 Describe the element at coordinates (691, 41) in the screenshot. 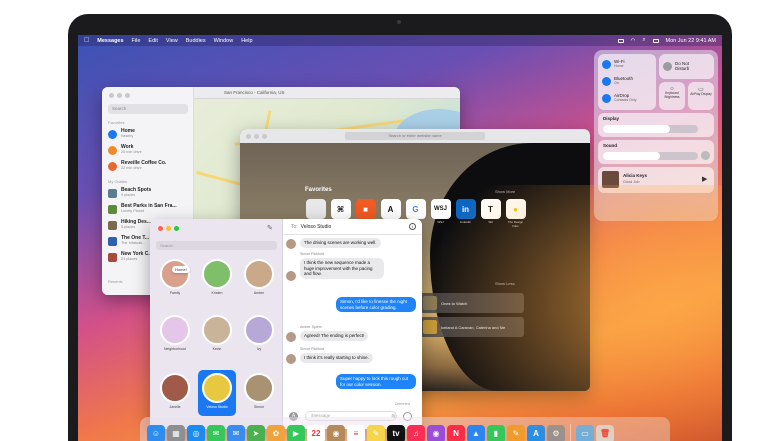

I see `menu-date-time: Mon Jun 22 9:41 AM` at that location.